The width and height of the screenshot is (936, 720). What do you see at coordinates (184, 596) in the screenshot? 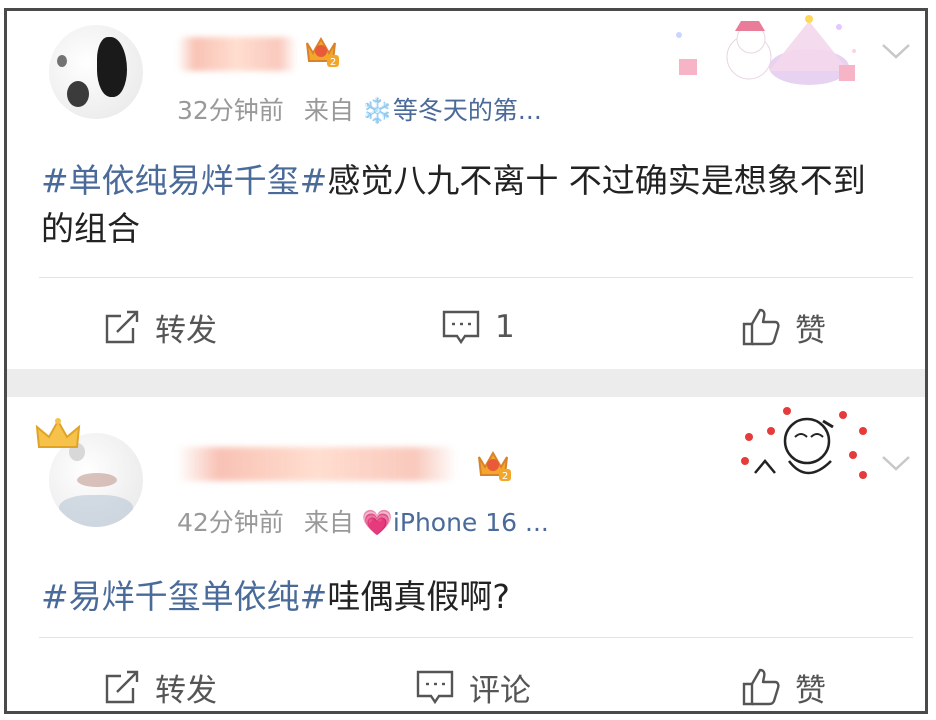
I see `hashtag-link: #易烊千玺单依纯#` at bounding box center [184, 596].